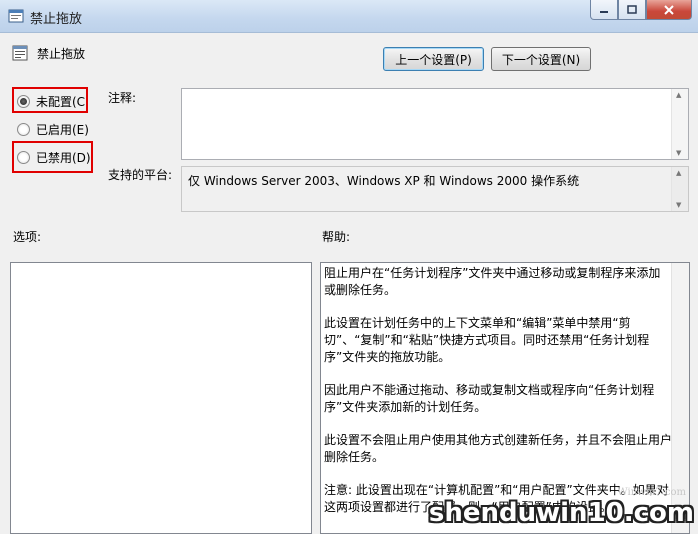 Image resolution: width=698 pixels, height=534 pixels. Describe the element at coordinates (498, 448) in the screenshot. I see `help-paragraph: 此设置不会阻止用户使用其他方式创建新任务，并且不会阻止用户删除任务。` at that location.